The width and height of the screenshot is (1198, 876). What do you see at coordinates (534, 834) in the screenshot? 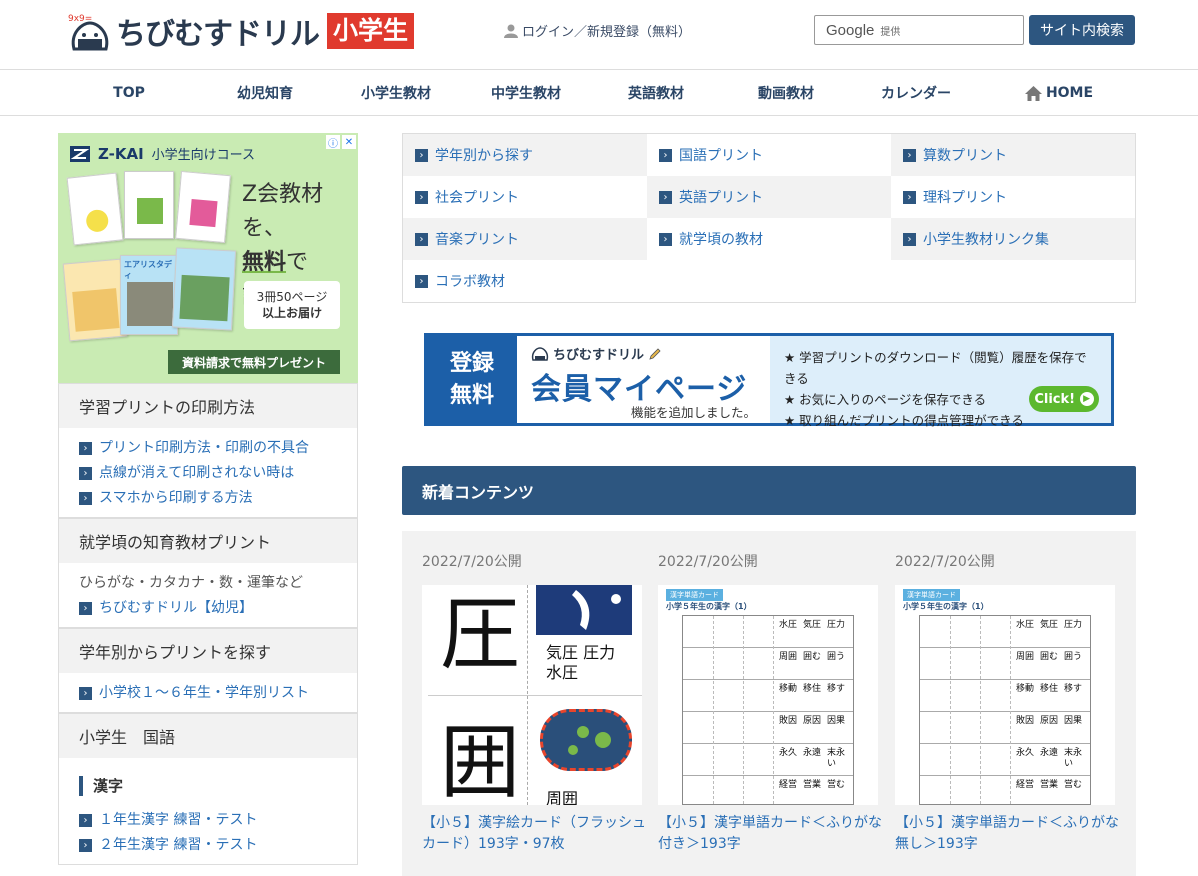
I see `card-title-link: 【小５】漢字絵カード（フラッシュカード）193字・97枚` at bounding box center [534, 834].